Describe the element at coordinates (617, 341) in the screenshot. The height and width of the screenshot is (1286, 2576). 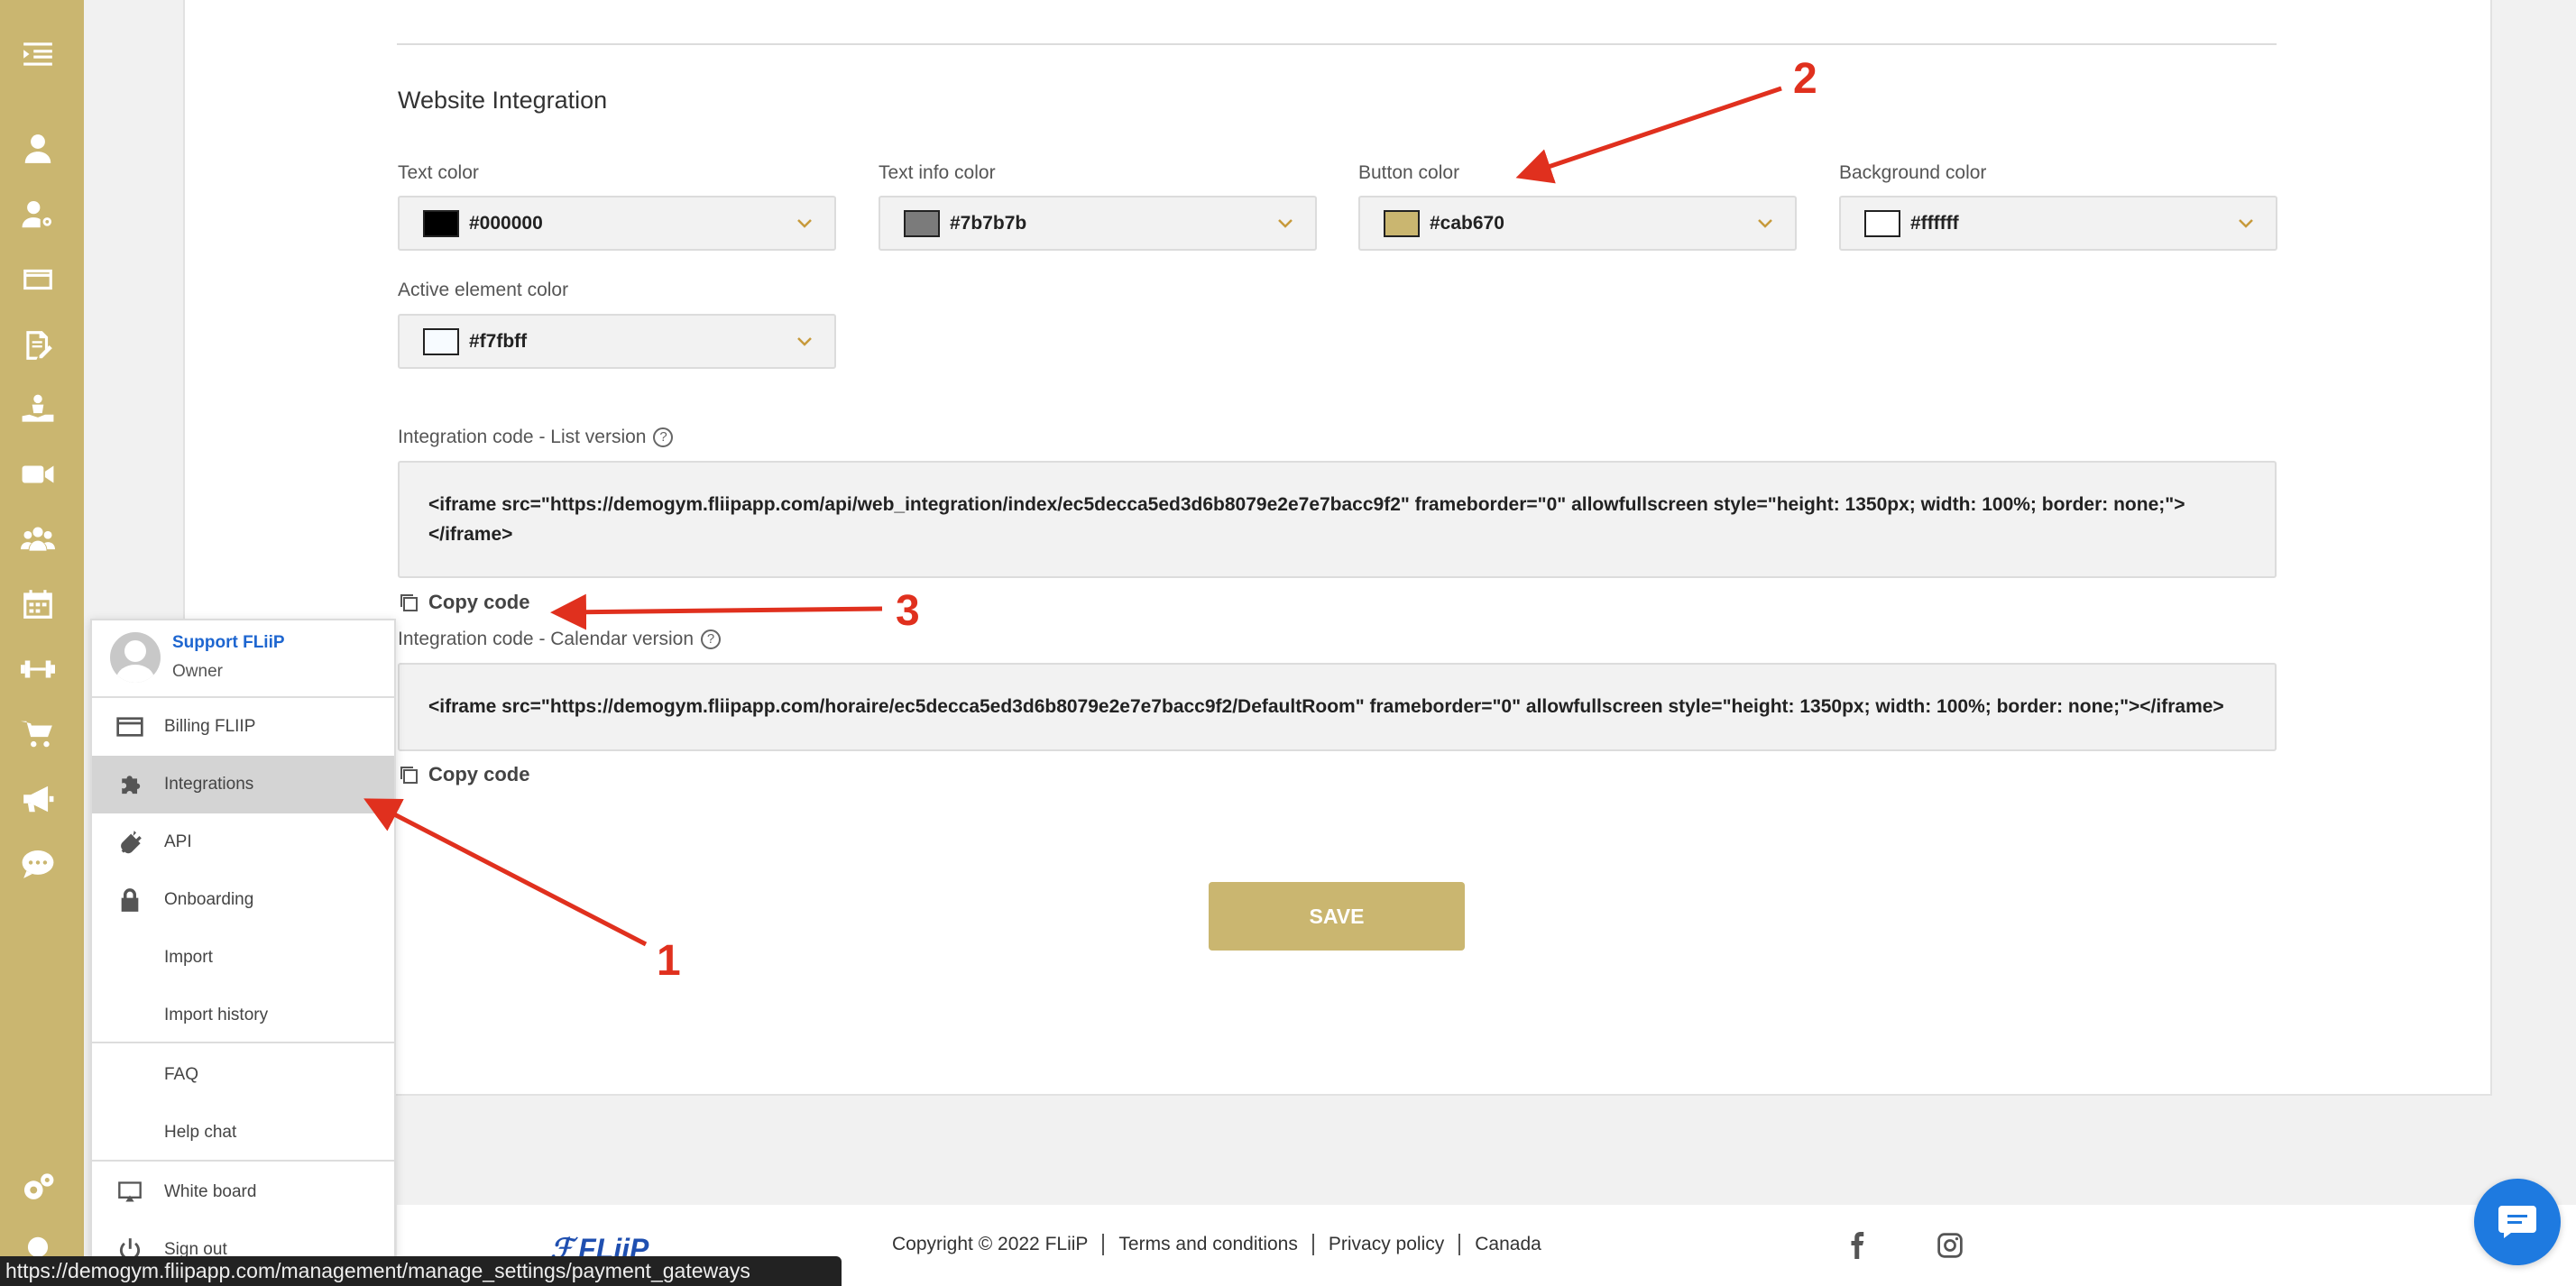
I see `active-element-color-select: #f7fbff` at that location.